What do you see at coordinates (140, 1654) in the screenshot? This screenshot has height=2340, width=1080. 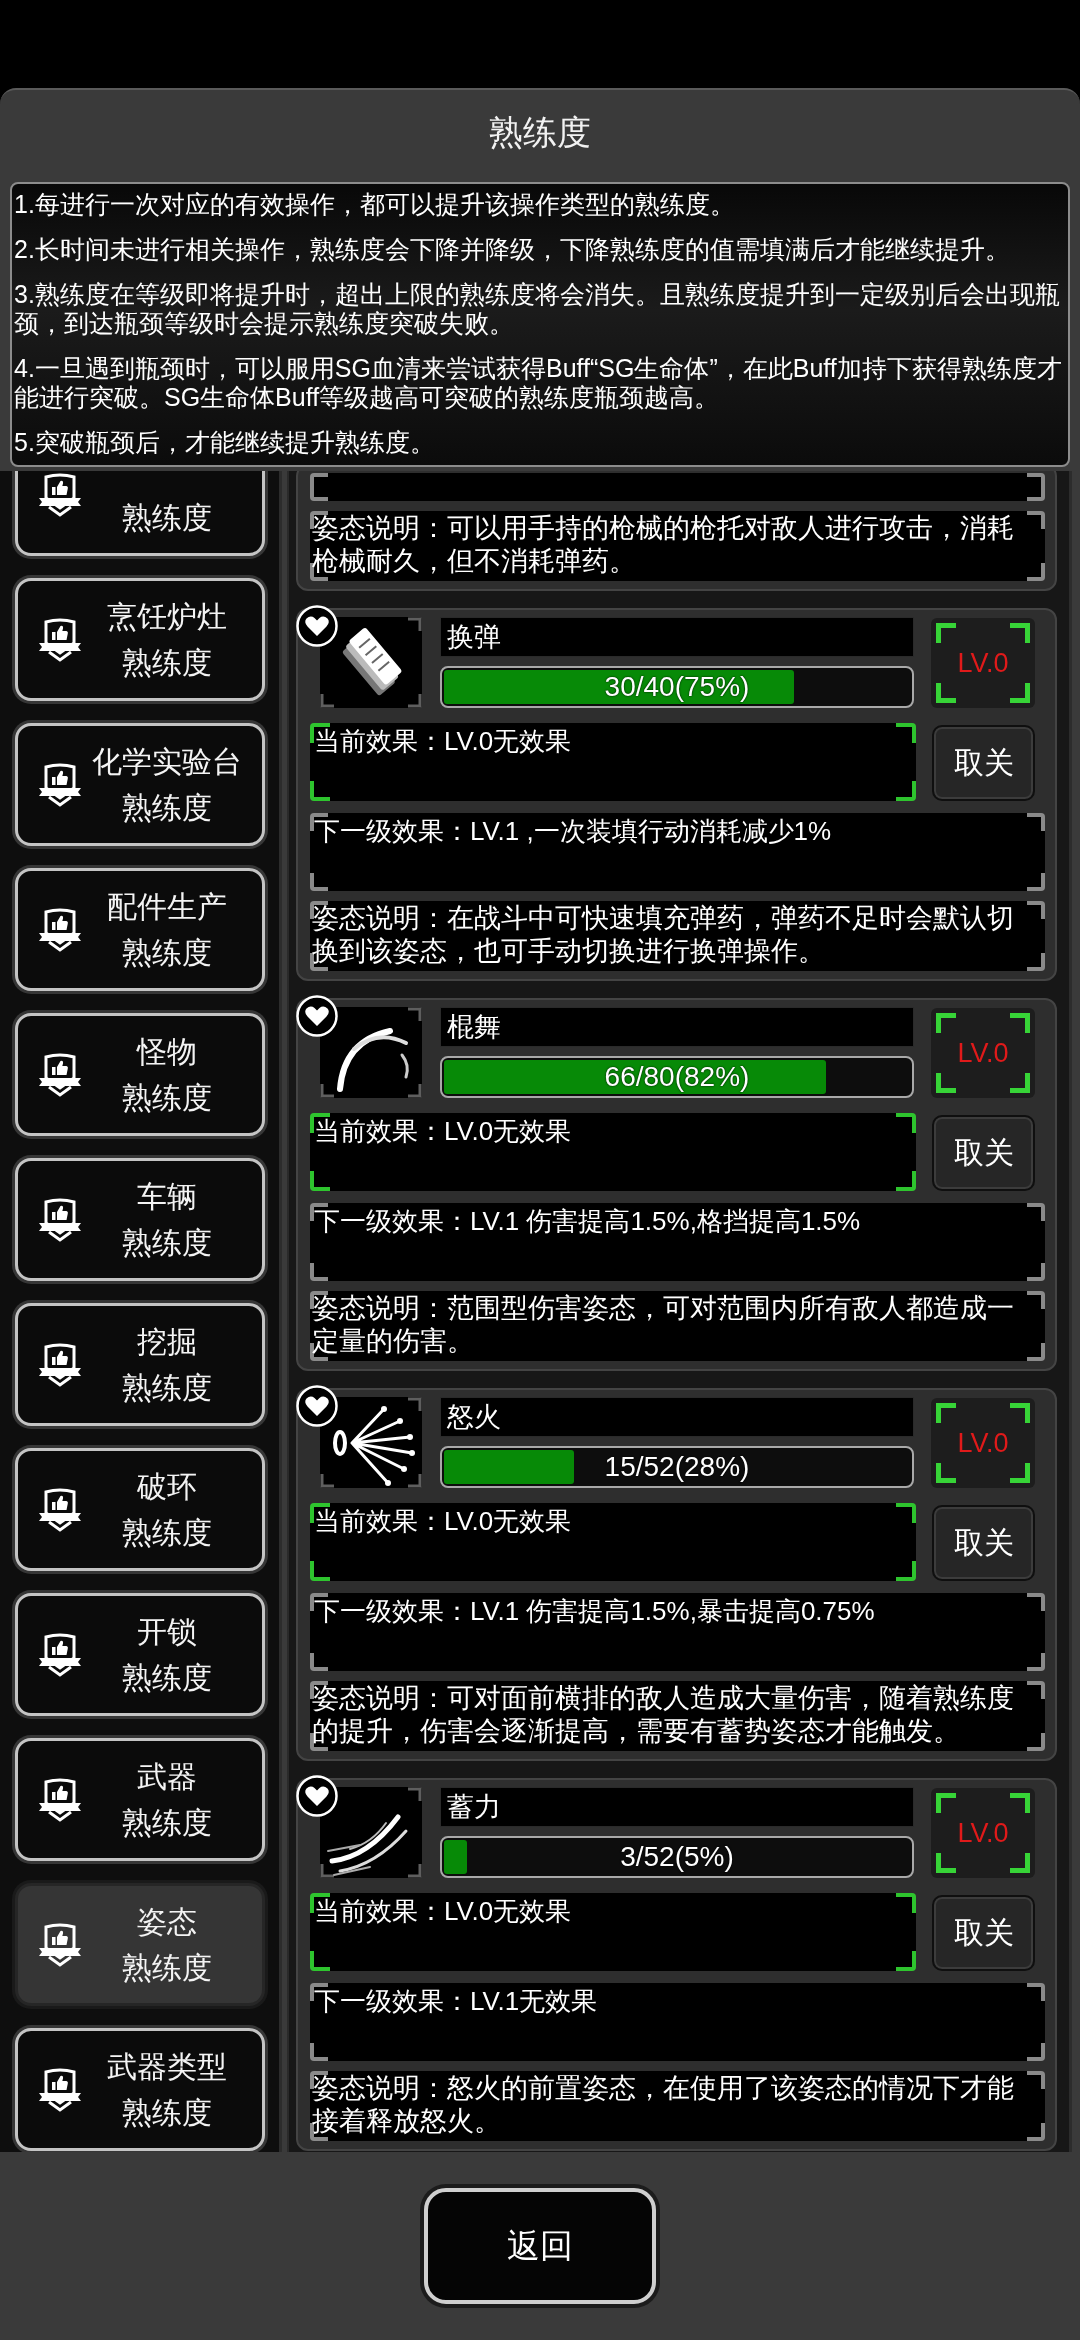 I see `category-tab: 开锁 熟练度` at bounding box center [140, 1654].